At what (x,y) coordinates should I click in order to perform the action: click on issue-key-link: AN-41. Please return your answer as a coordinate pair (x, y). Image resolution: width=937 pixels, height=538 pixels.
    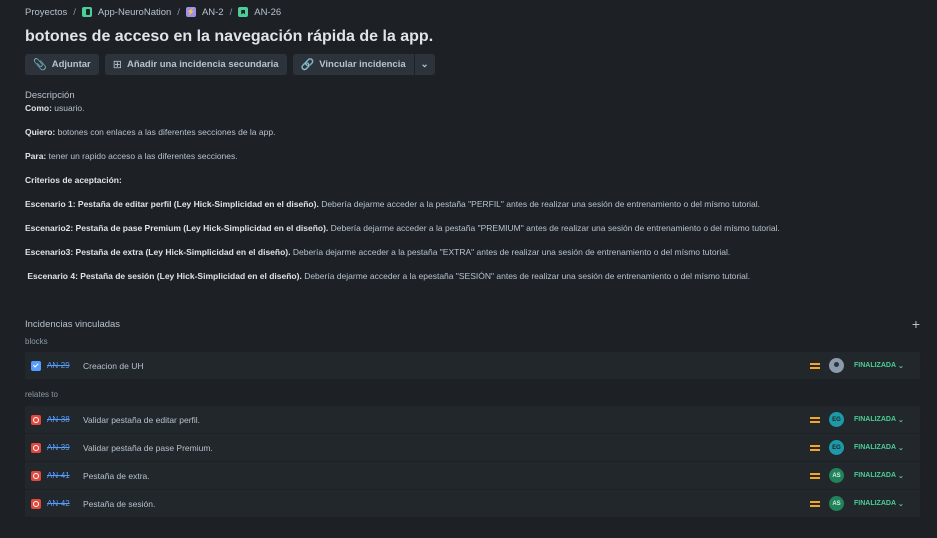
    Looking at the image, I should click on (65, 475).